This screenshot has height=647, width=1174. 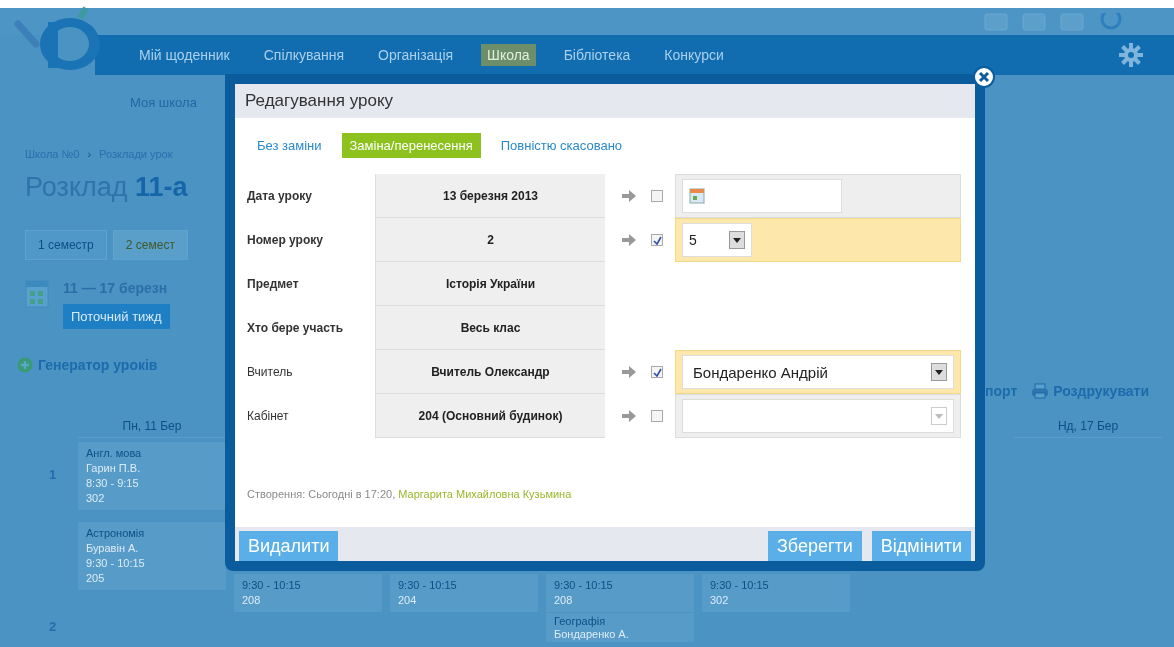 What do you see at coordinates (597, 55) in the screenshot?
I see `nav-item: Бібліотека` at bounding box center [597, 55].